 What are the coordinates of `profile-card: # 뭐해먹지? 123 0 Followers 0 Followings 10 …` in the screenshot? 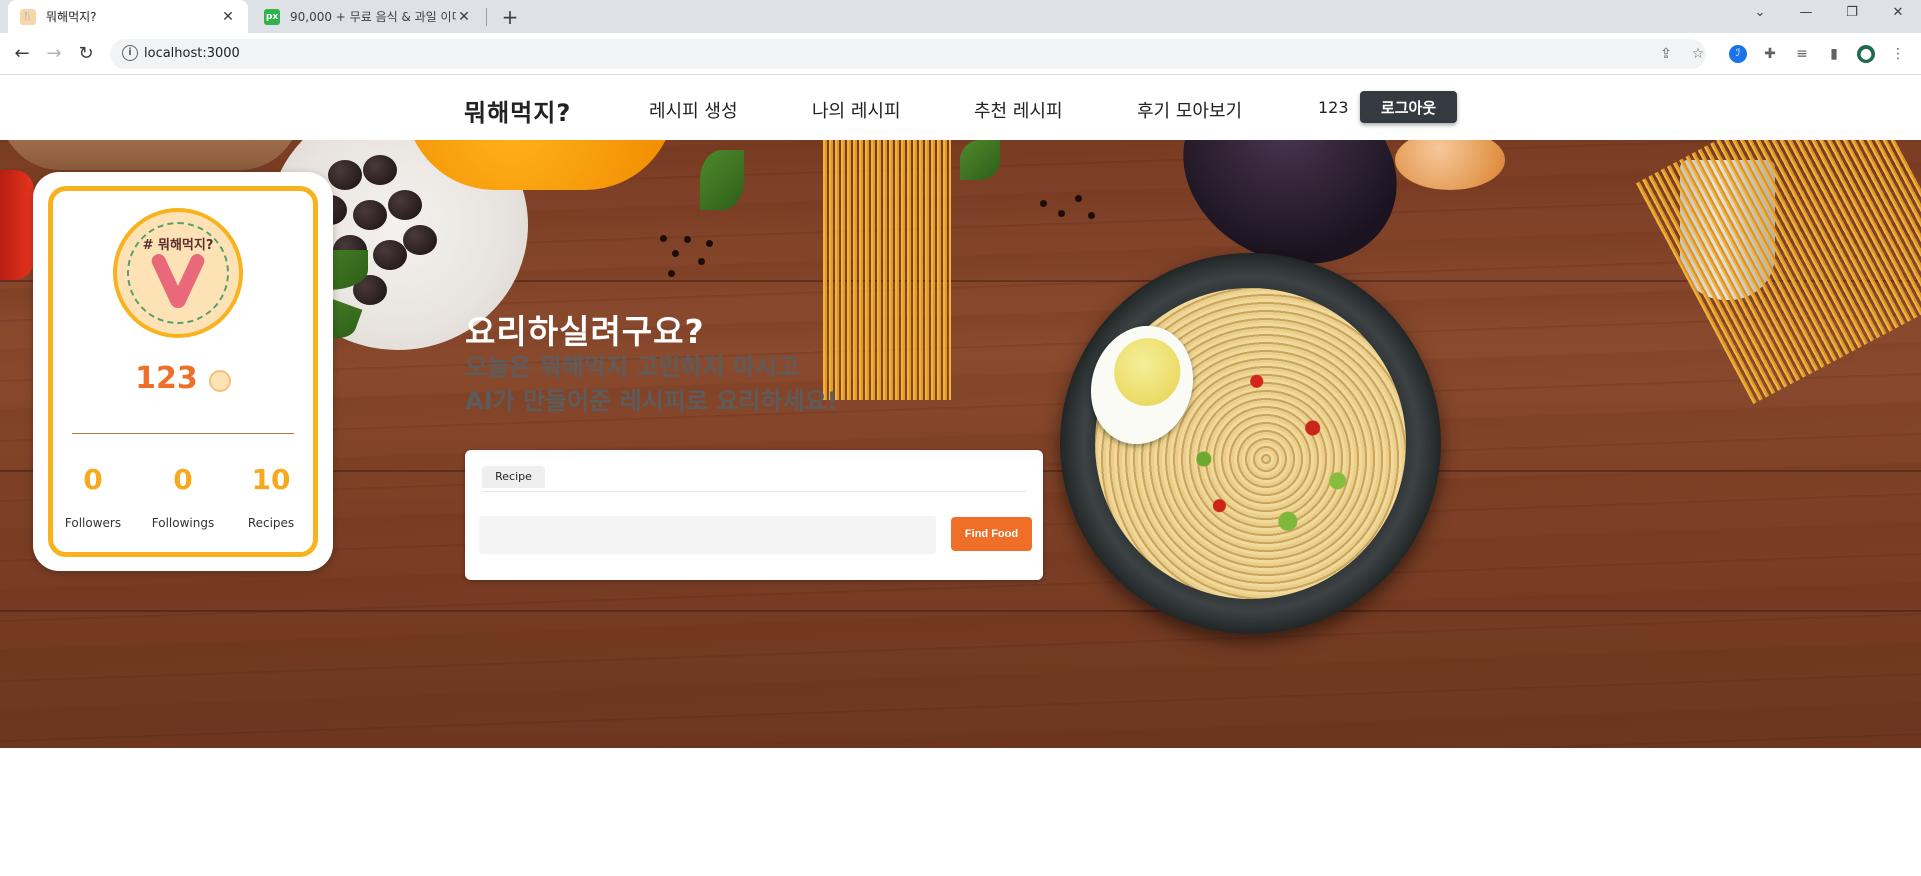 It's located at (183, 371).